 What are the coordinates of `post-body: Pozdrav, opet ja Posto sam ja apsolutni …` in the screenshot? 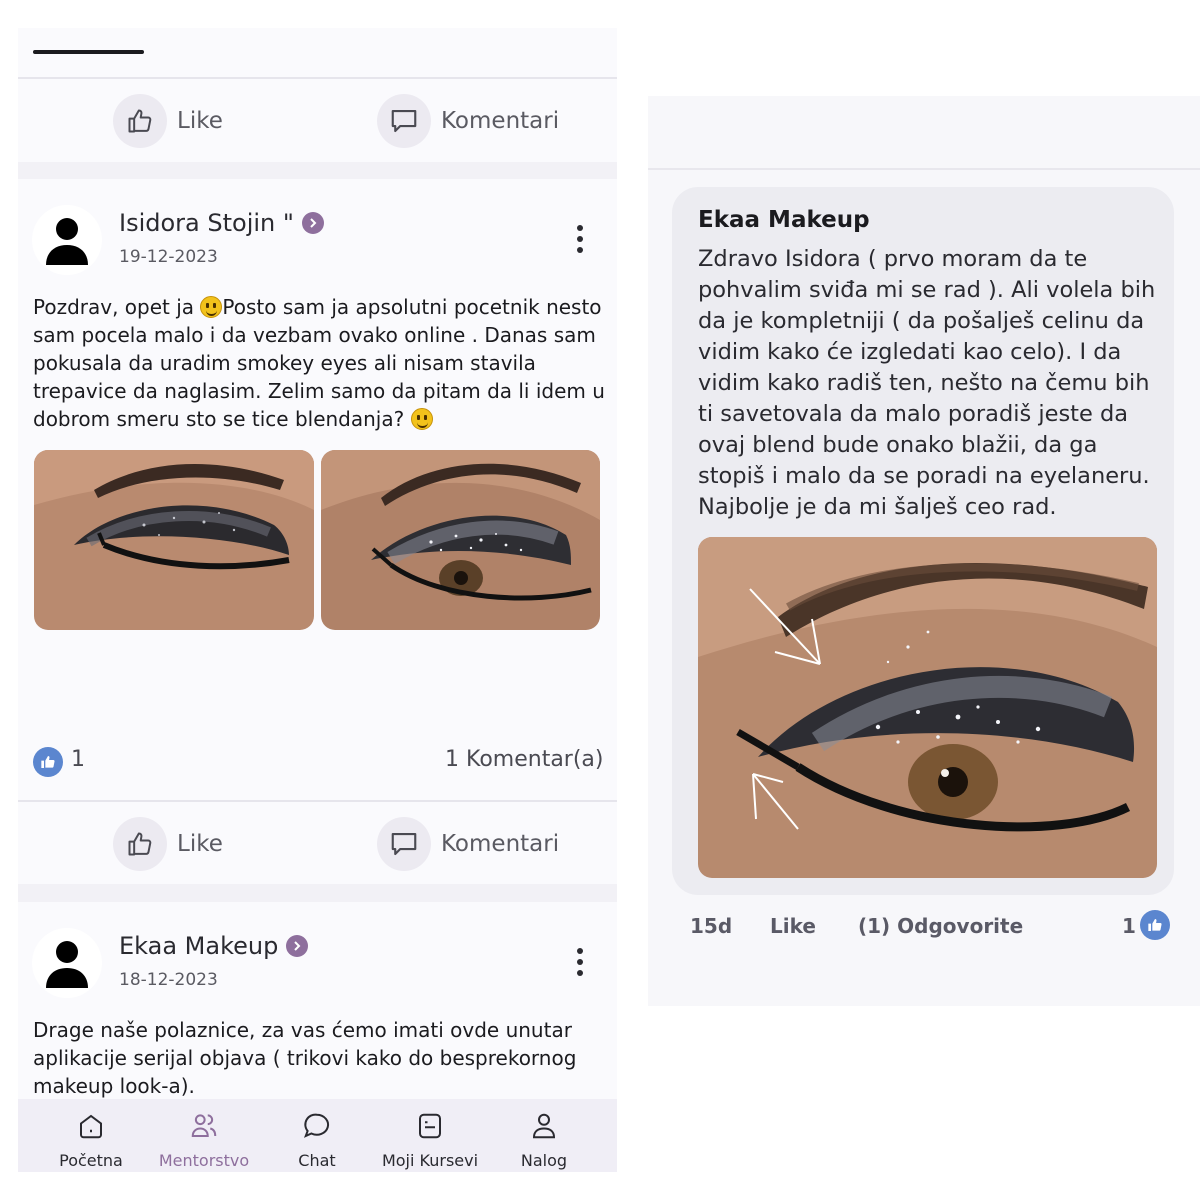 It's located at (320, 363).